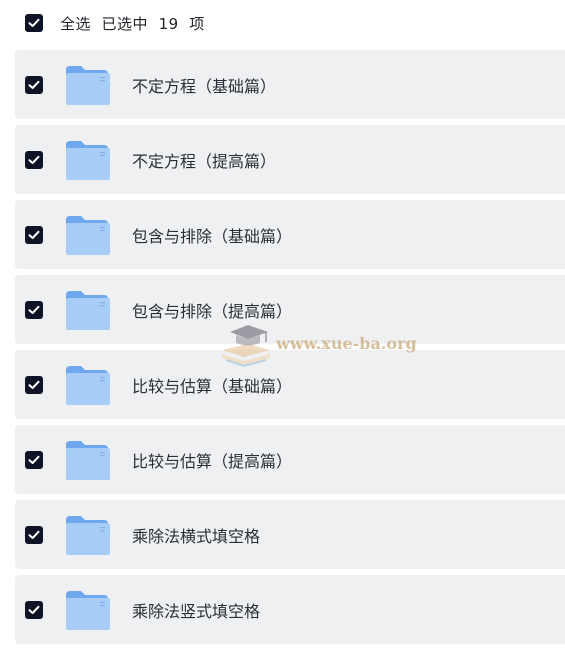 The image size is (565, 650). I want to click on list-item: 包含与排除（提高篇）, so click(290, 309).